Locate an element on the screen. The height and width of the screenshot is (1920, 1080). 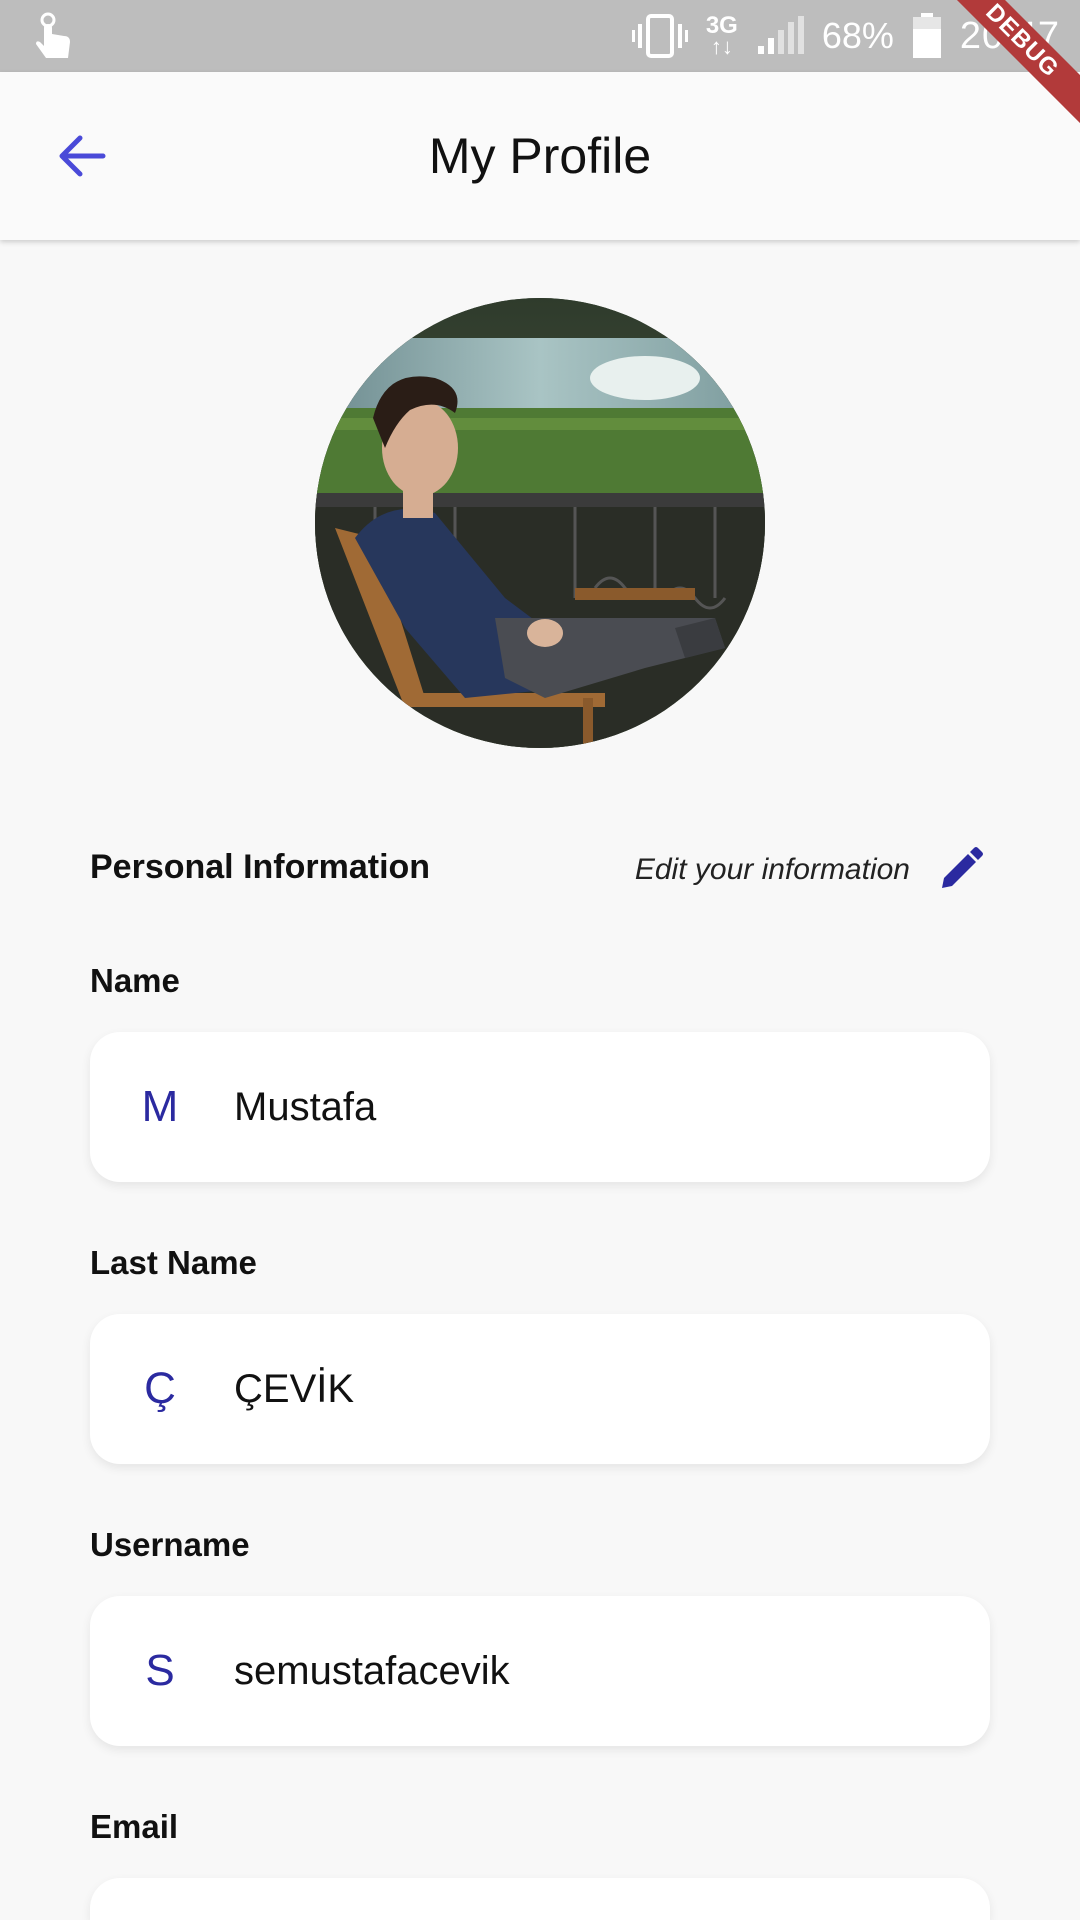
pencil-icon is located at coordinates (960, 870).